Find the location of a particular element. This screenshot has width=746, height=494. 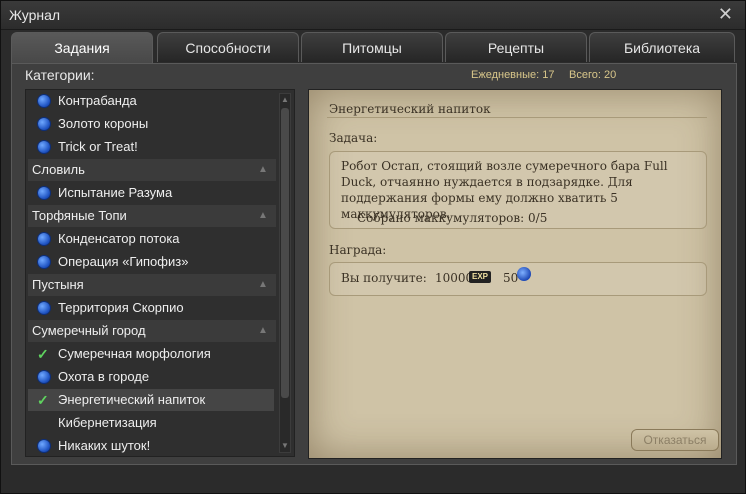

quest-row: Операция «Гипофиз» is located at coordinates (151, 262).